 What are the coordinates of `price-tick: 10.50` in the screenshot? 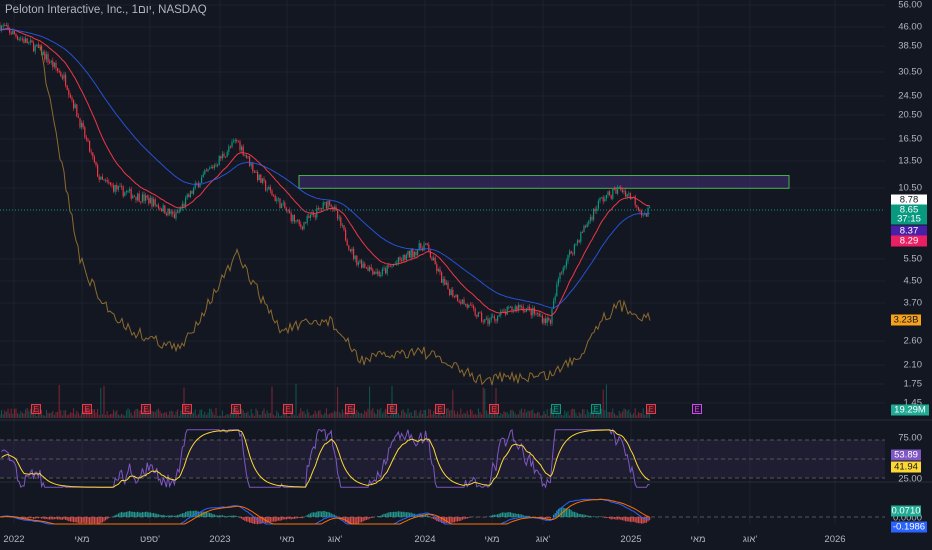 It's located at (910, 188).